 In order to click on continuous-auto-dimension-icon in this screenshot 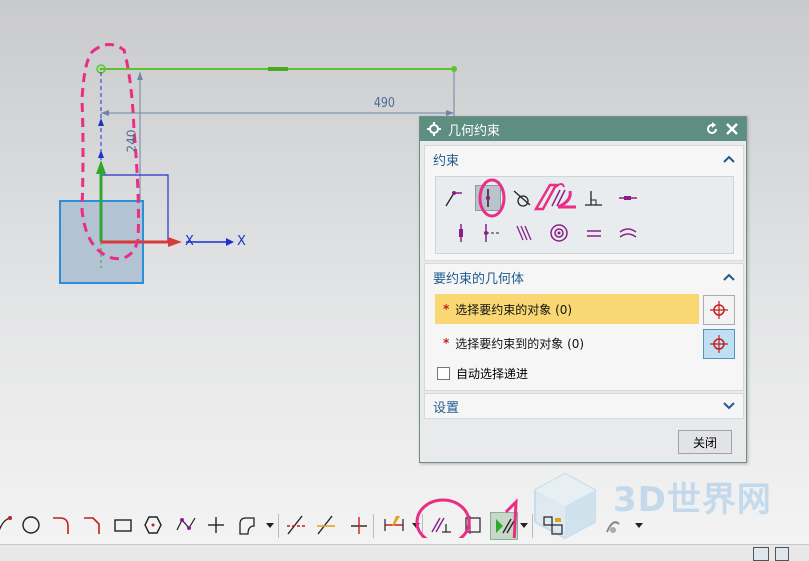, I will do `click(553, 525)`.